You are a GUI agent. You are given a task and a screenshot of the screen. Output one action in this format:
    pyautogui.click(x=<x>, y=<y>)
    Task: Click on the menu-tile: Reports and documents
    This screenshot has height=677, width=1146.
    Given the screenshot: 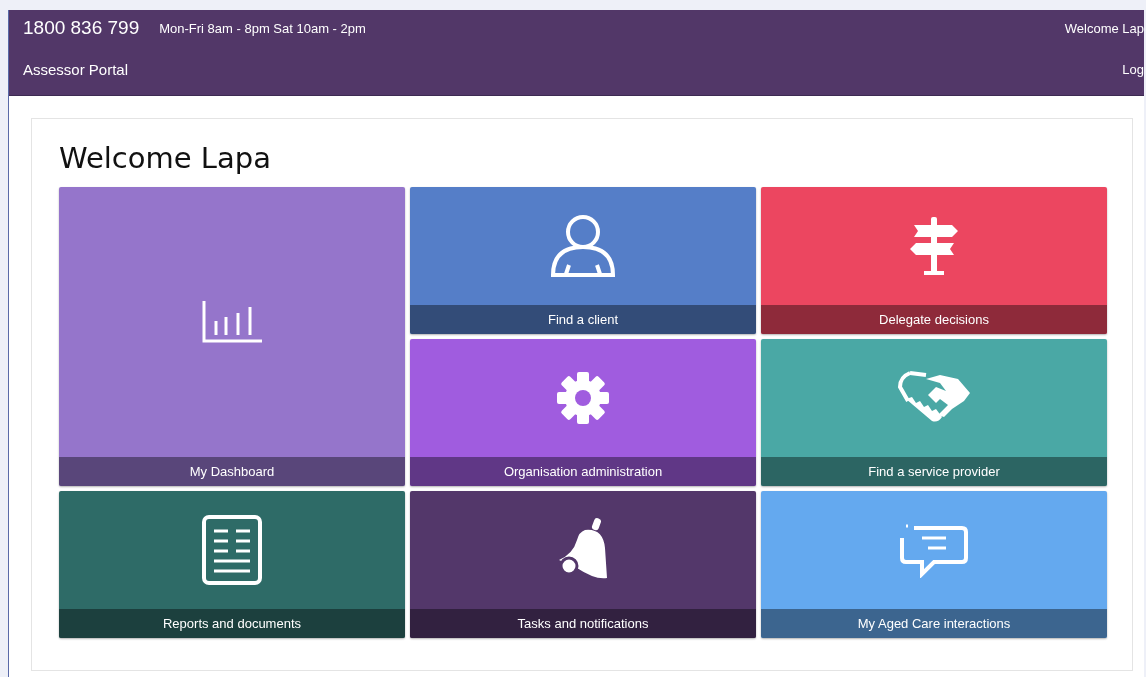 What is the action you would take?
    pyautogui.click(x=232, y=564)
    